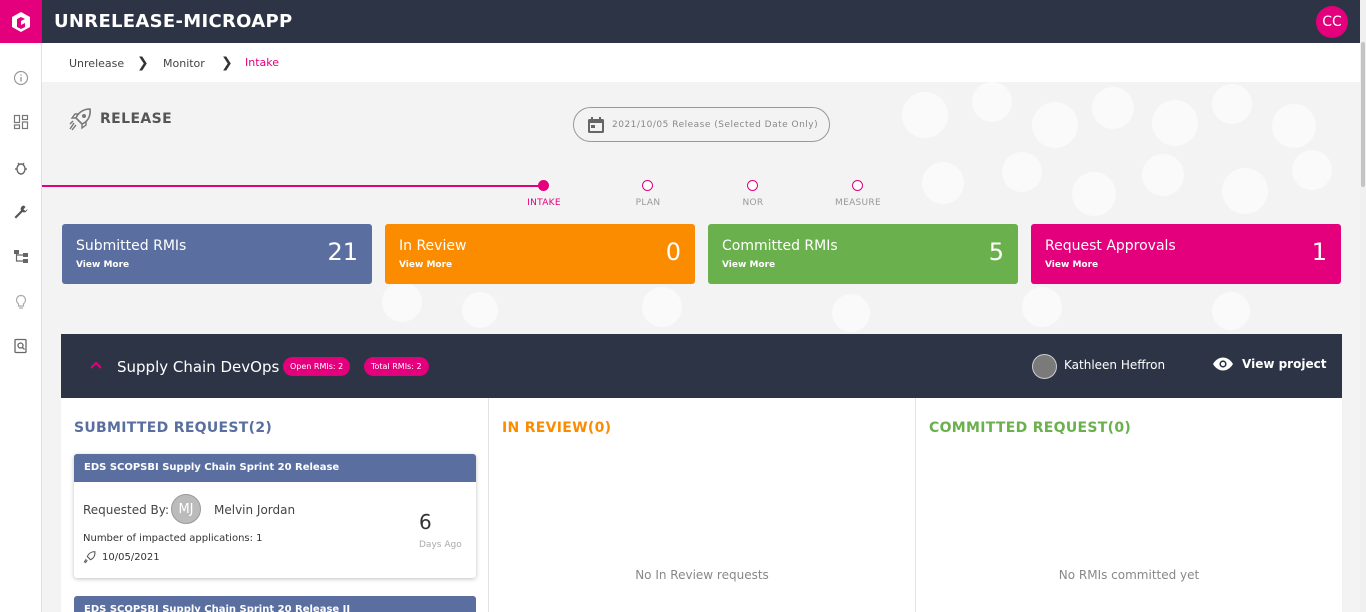 The width and height of the screenshot is (1366, 612). What do you see at coordinates (255, 510) in the screenshot?
I see `requester-name: Melvin Jordan` at bounding box center [255, 510].